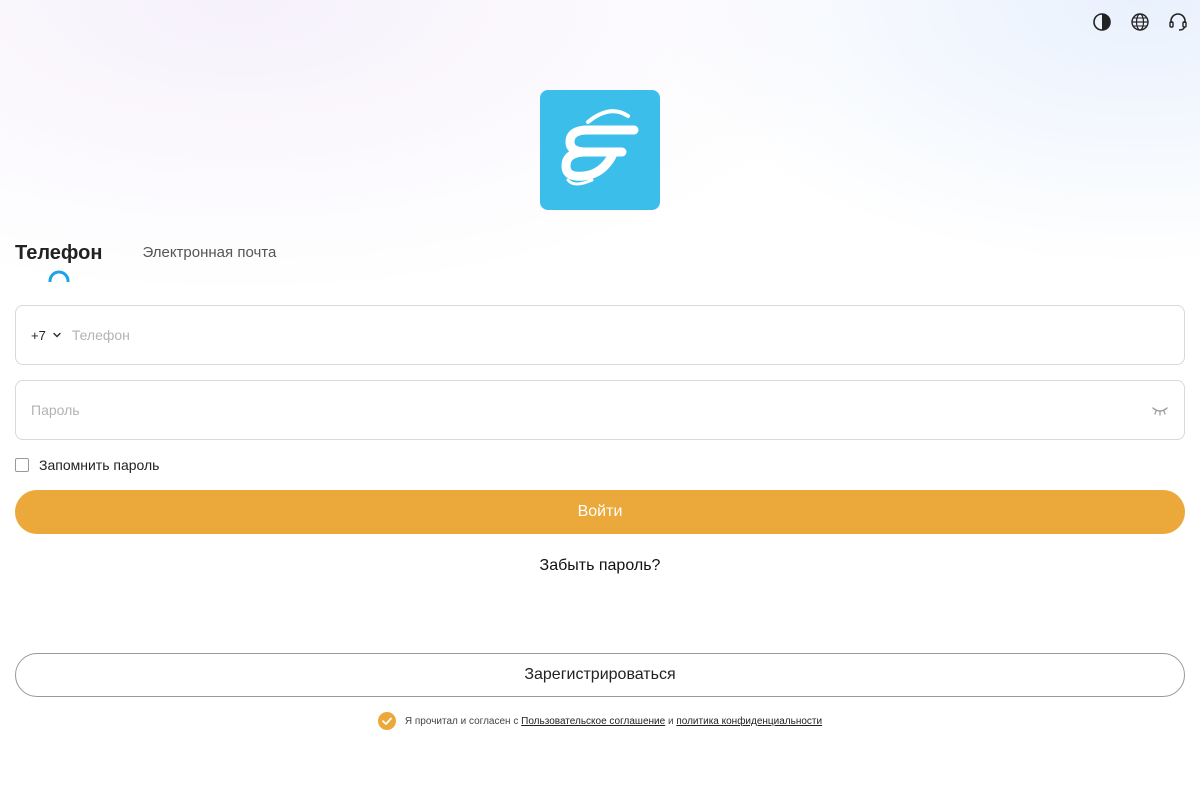 This screenshot has width=1200, height=800. What do you see at coordinates (1178, 22) in the screenshot?
I see `headset-icon` at bounding box center [1178, 22].